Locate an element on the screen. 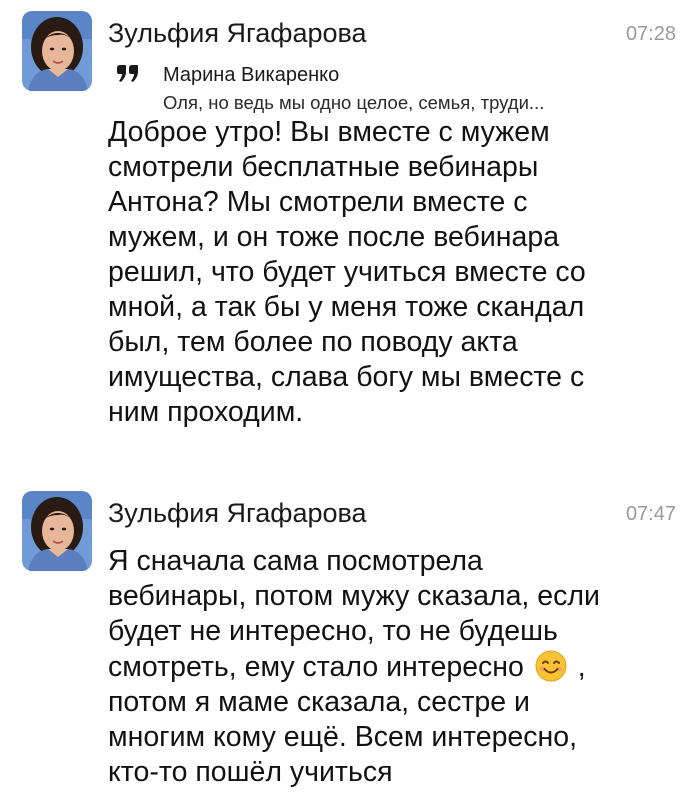 This screenshot has height=800, width=698. message-time: 07:47 is located at coordinates (650, 514).